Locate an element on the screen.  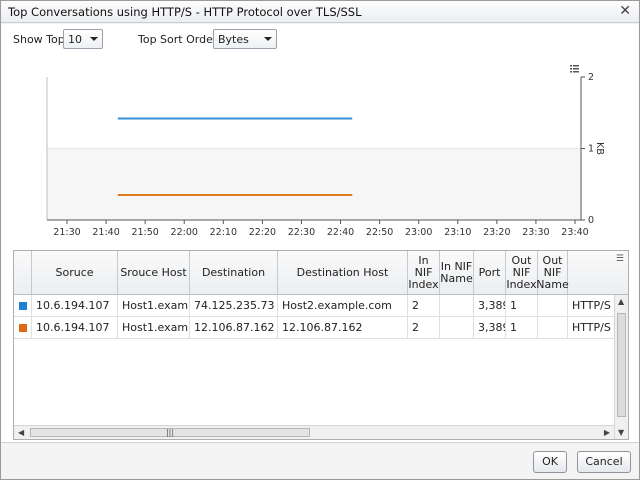
vertical-scroll-thumb is located at coordinates (621, 365).